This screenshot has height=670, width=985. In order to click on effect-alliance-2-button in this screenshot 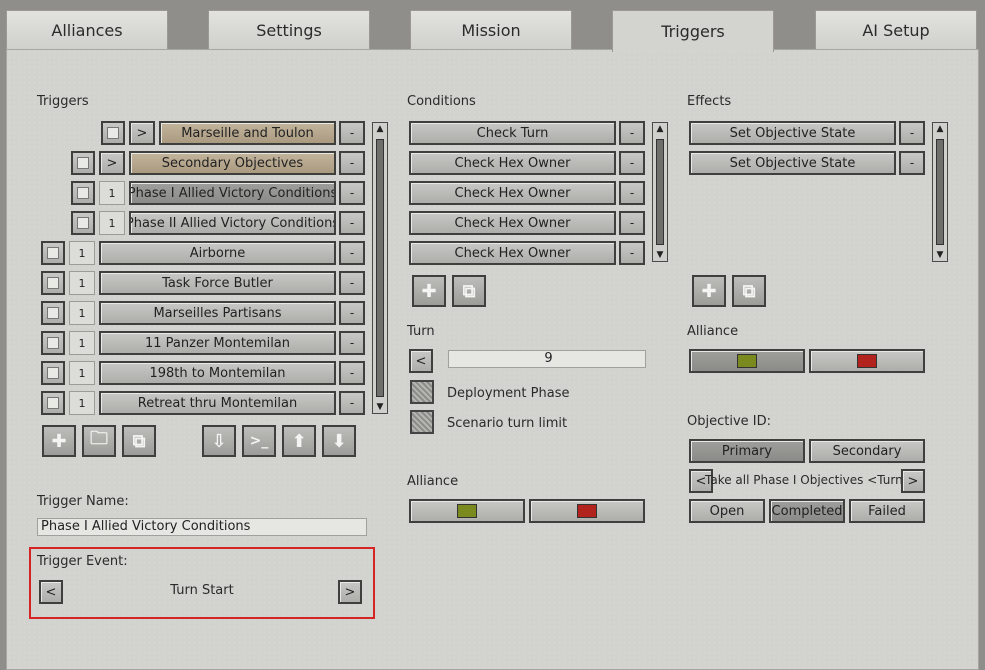, I will do `click(867, 361)`.